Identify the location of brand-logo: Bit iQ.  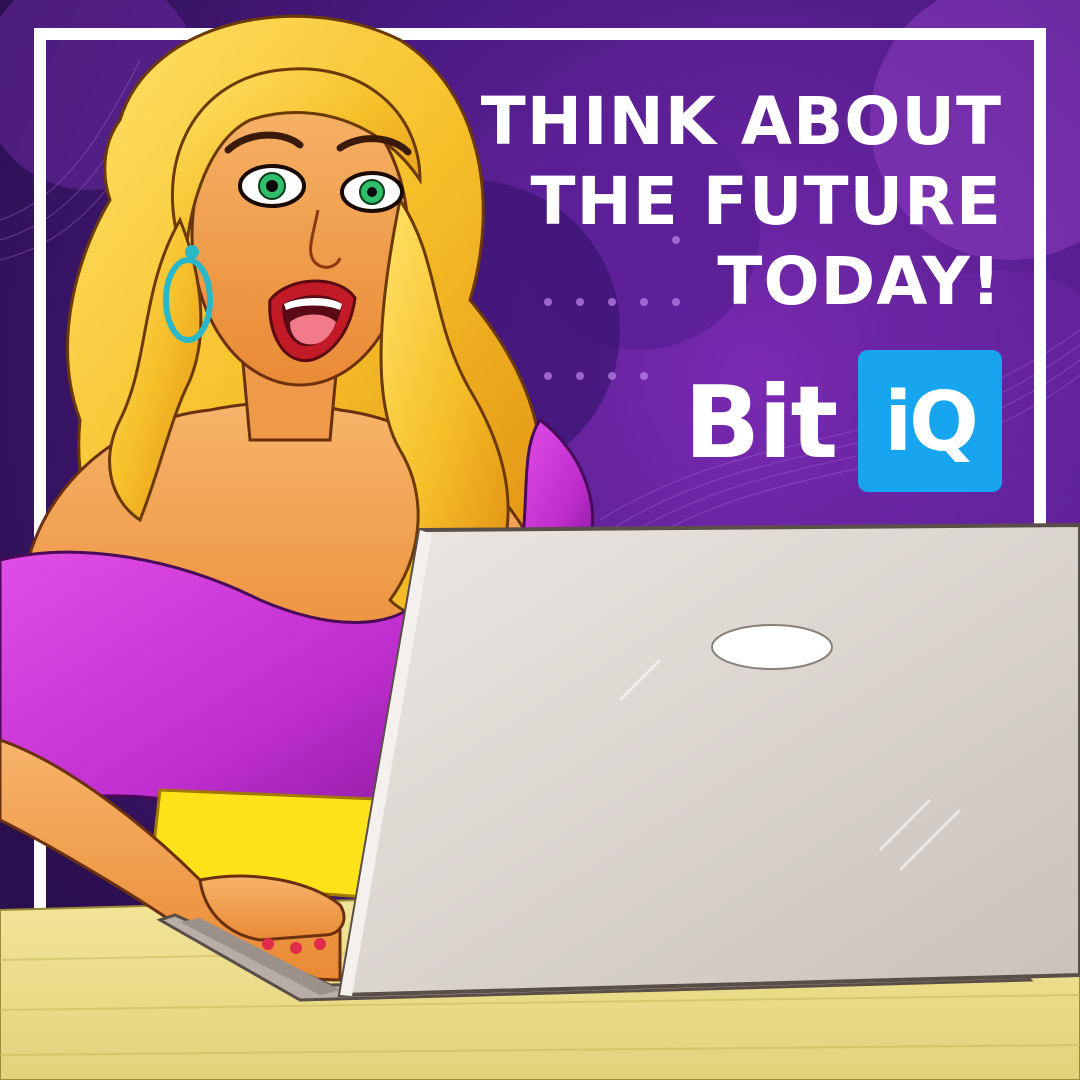
(843, 421).